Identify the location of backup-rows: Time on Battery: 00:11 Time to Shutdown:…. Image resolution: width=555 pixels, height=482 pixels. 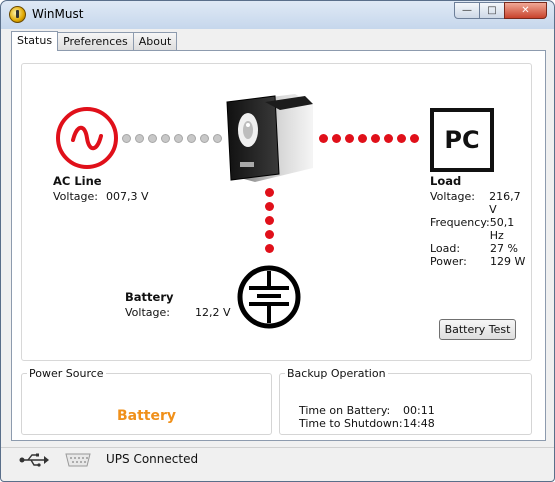
(367, 417).